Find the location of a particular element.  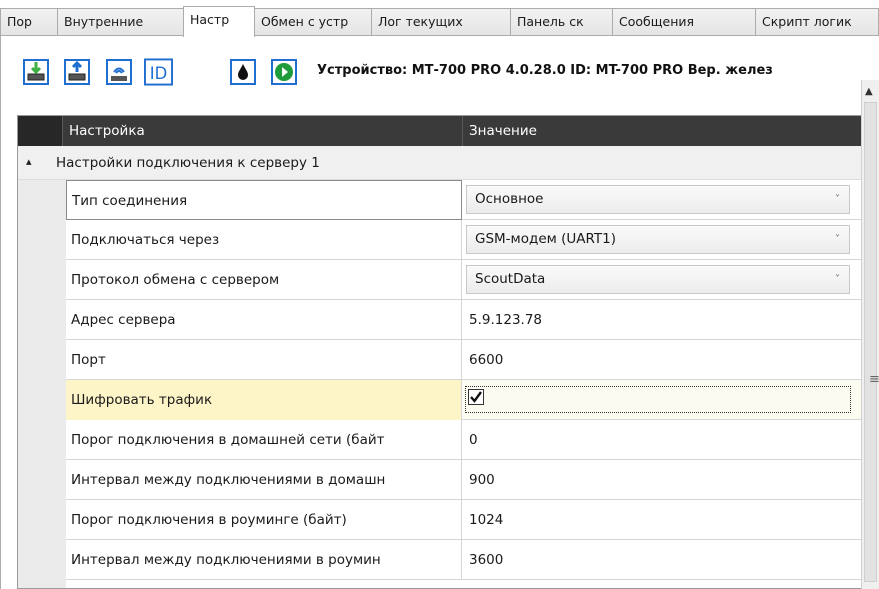

setting-name: Протокол обмена с сервером is located at coordinates (264, 280).